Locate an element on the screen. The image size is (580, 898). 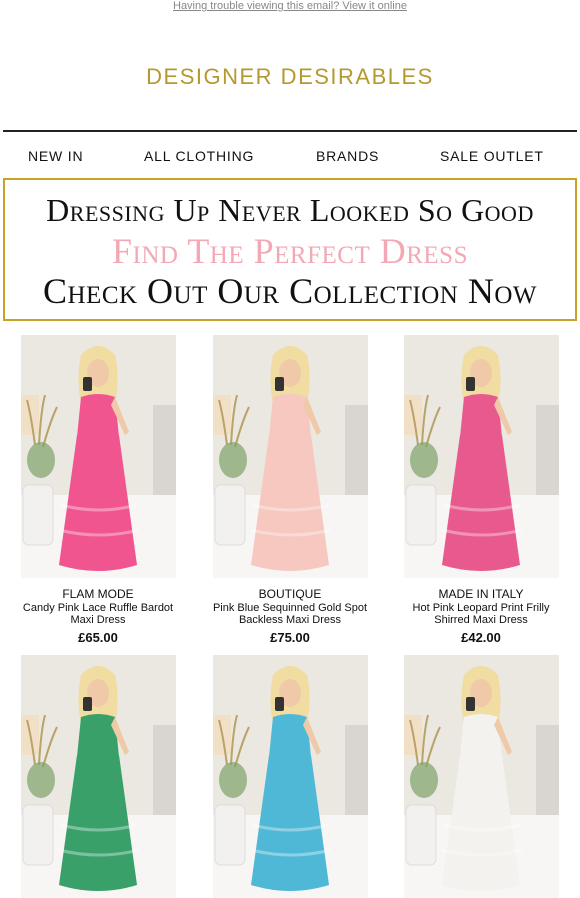
white-dress-photo is located at coordinates (481, 776).